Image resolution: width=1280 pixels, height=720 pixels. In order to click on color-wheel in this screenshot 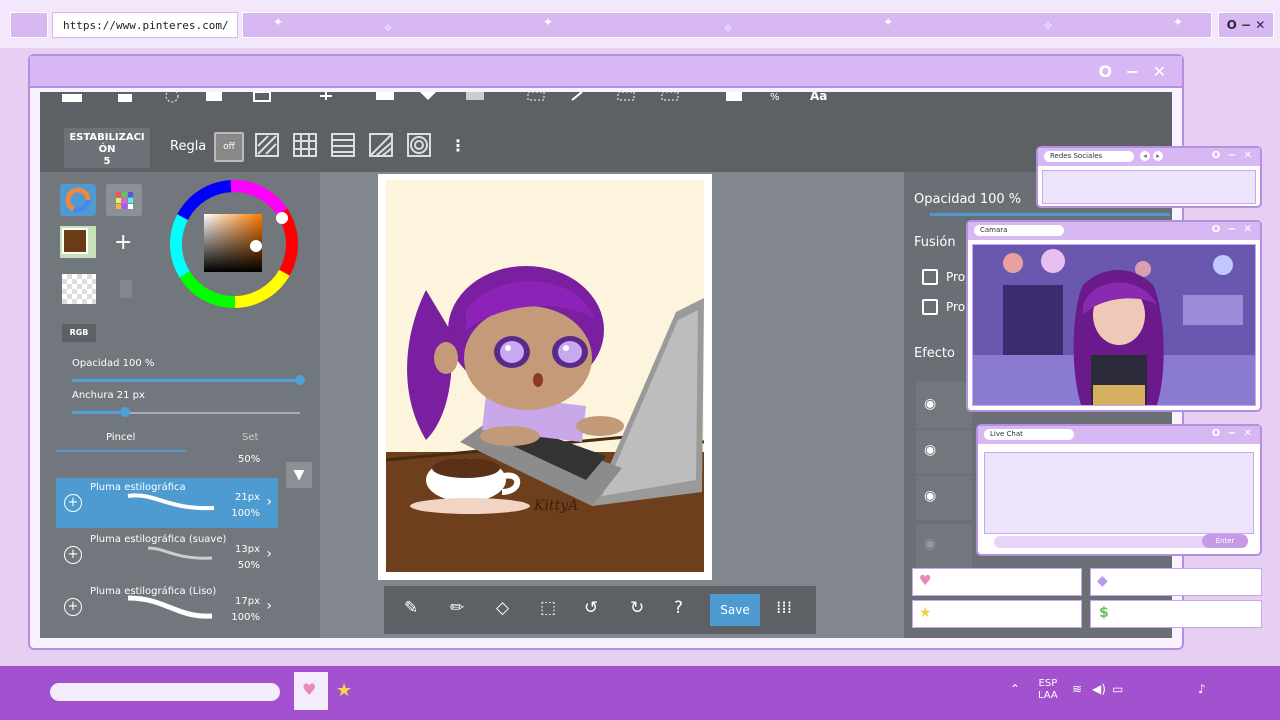, I will do `click(234, 244)`.